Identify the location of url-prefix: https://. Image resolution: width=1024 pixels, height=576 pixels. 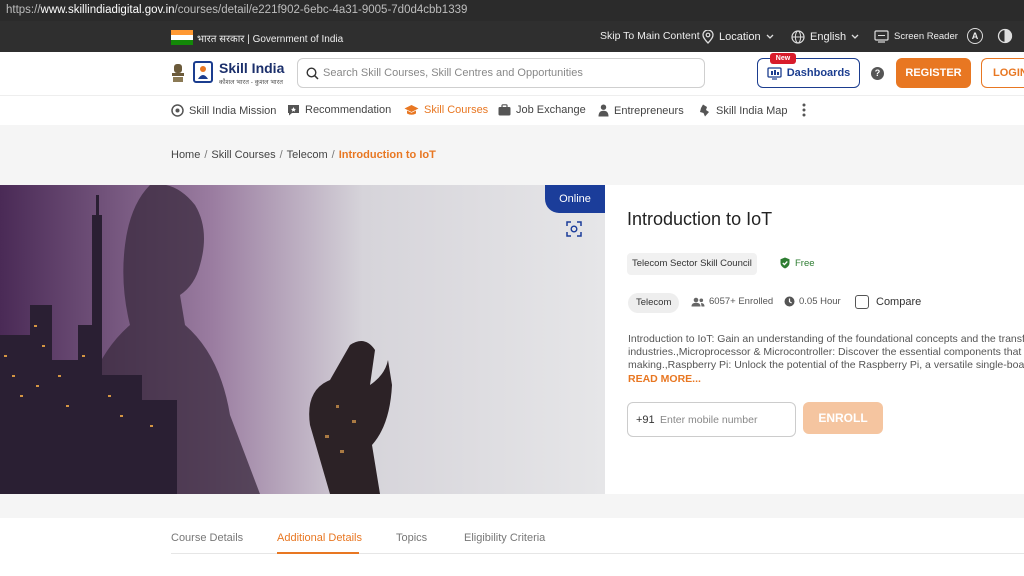
(23, 10).